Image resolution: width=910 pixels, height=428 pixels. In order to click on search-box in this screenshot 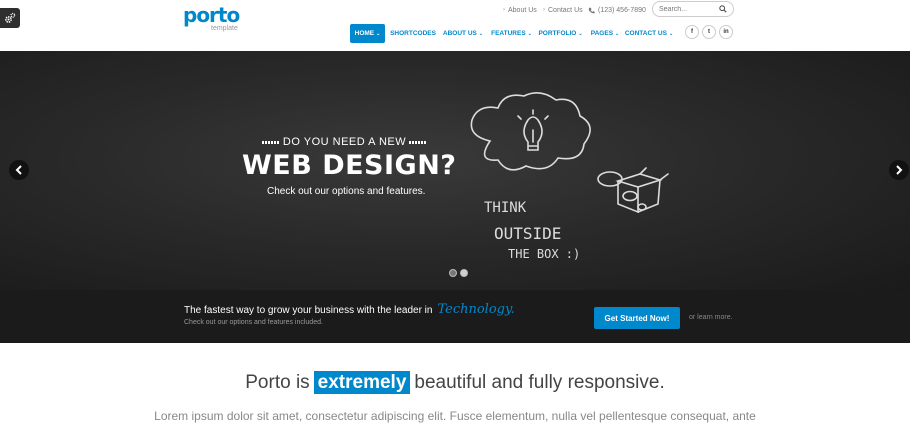, I will do `click(693, 9)`.